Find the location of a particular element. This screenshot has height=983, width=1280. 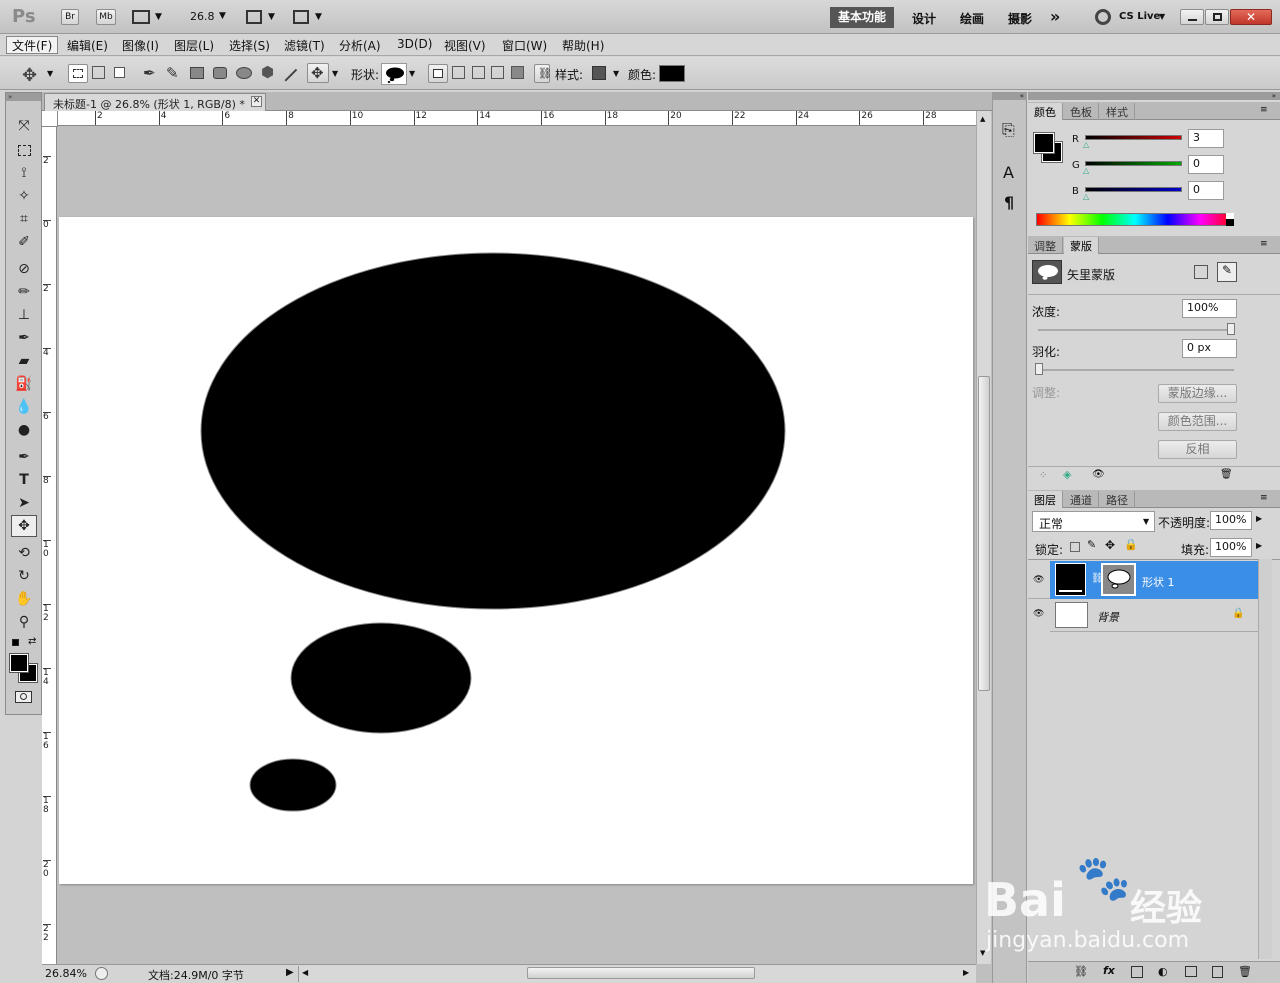

add-mask-icon is located at coordinates (1137, 972).